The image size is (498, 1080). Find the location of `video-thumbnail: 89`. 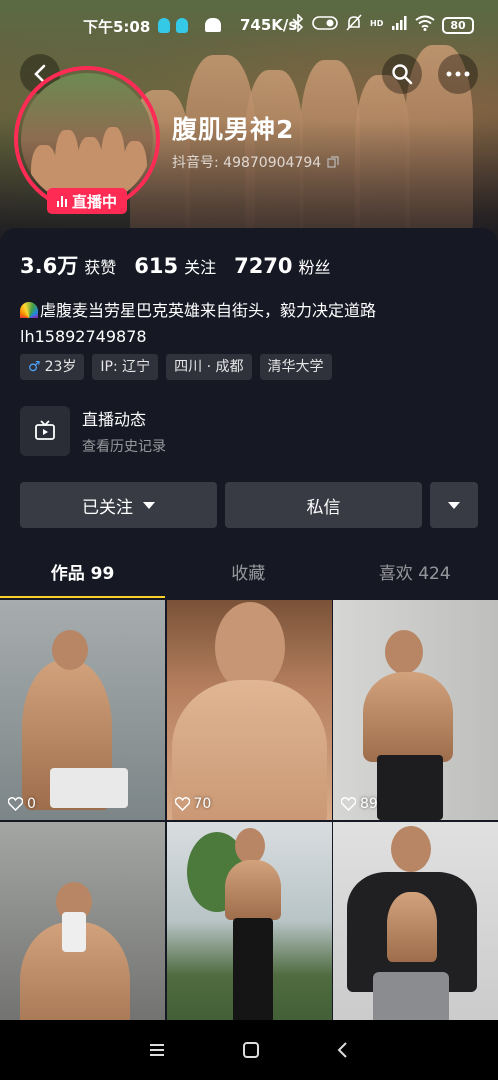

video-thumbnail: 89 is located at coordinates (415, 710).